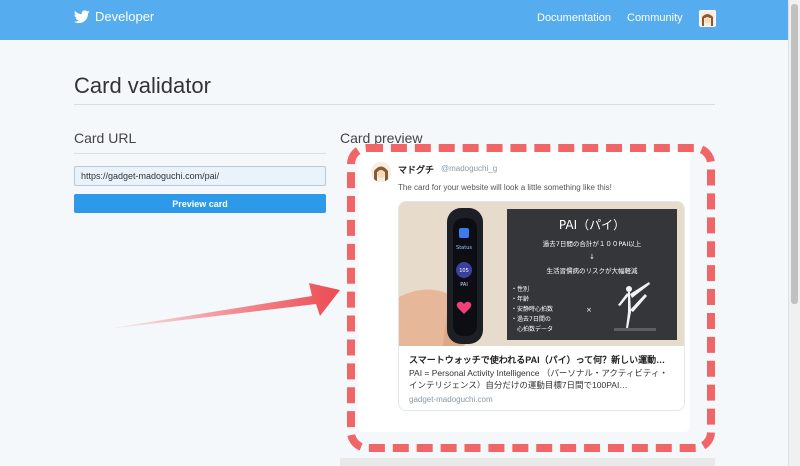 This screenshot has height=466, width=800. I want to click on image-bullet-3: ・安静時心拍数, so click(532, 309).